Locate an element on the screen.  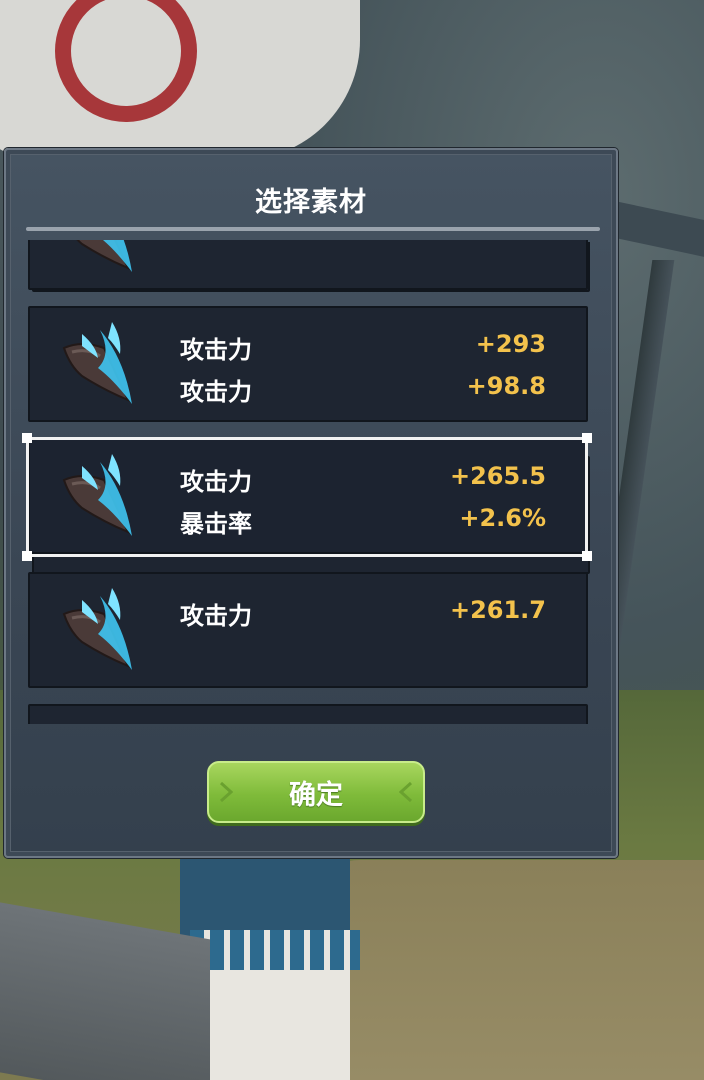
stat-value: +265.5 is located at coordinates (497, 476).